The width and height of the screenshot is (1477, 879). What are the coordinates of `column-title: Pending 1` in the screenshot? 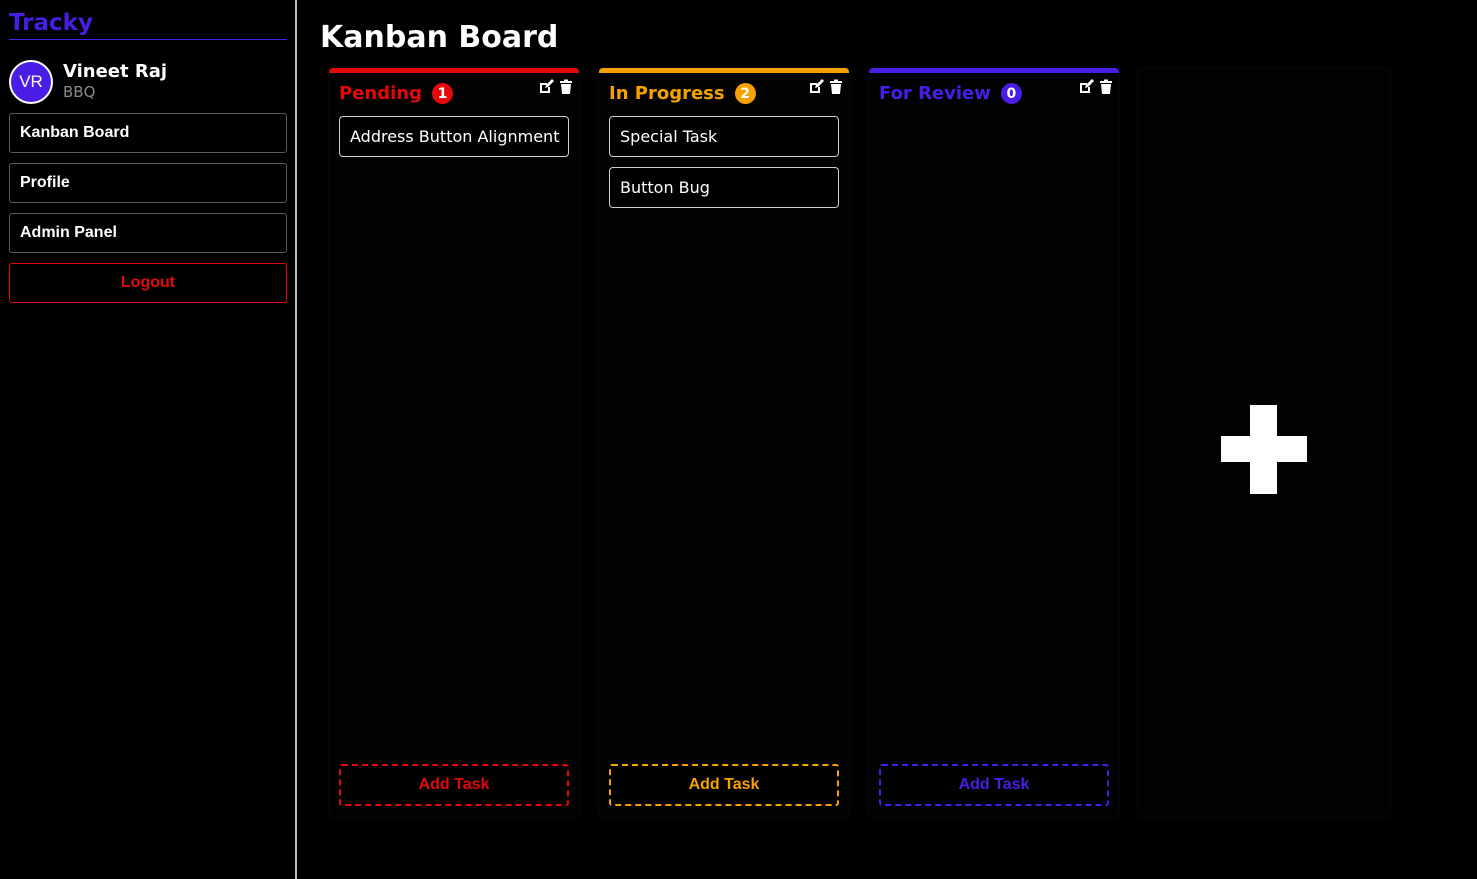 It's located at (396, 93).